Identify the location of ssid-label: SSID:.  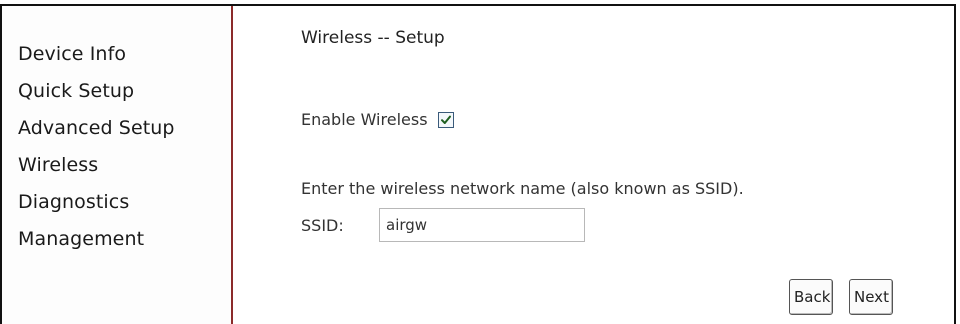
(322, 225).